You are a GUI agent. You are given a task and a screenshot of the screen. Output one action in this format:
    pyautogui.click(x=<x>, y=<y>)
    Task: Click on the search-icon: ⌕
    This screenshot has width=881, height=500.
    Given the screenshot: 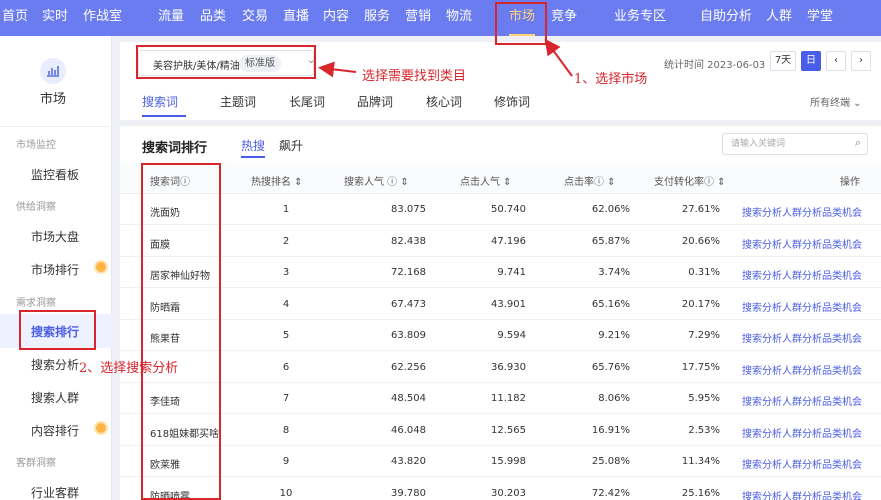 What is the action you would take?
    pyautogui.click(x=858, y=143)
    